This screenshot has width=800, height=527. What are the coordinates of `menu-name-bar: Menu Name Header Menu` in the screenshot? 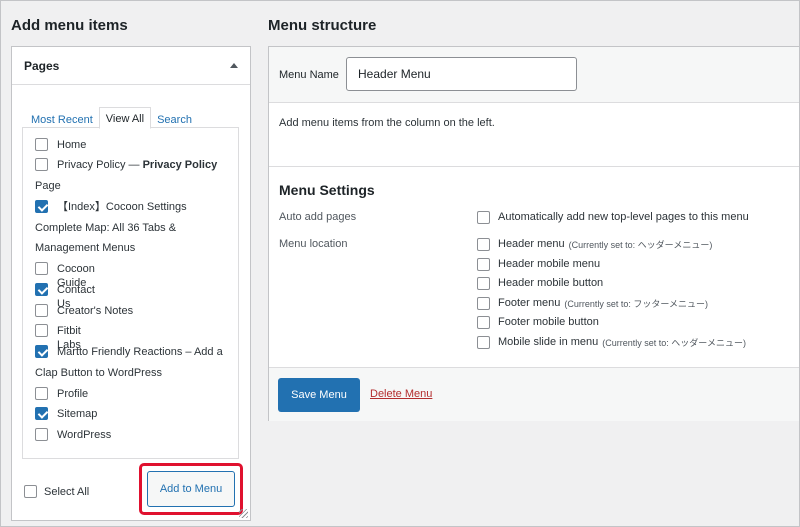 It's located at (534, 75).